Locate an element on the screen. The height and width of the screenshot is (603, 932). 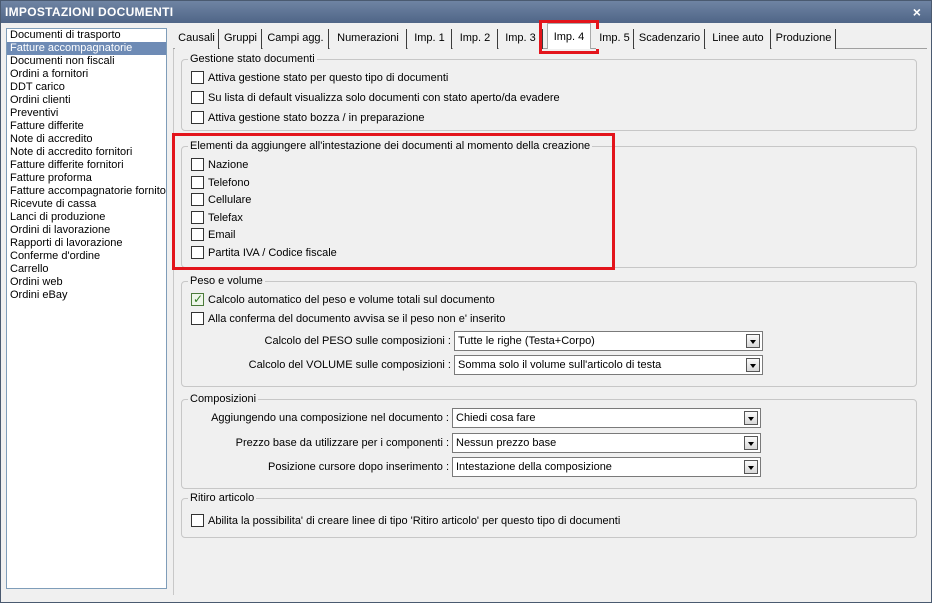
tab-imp-3: Imp. 3 is located at coordinates (521, 39).